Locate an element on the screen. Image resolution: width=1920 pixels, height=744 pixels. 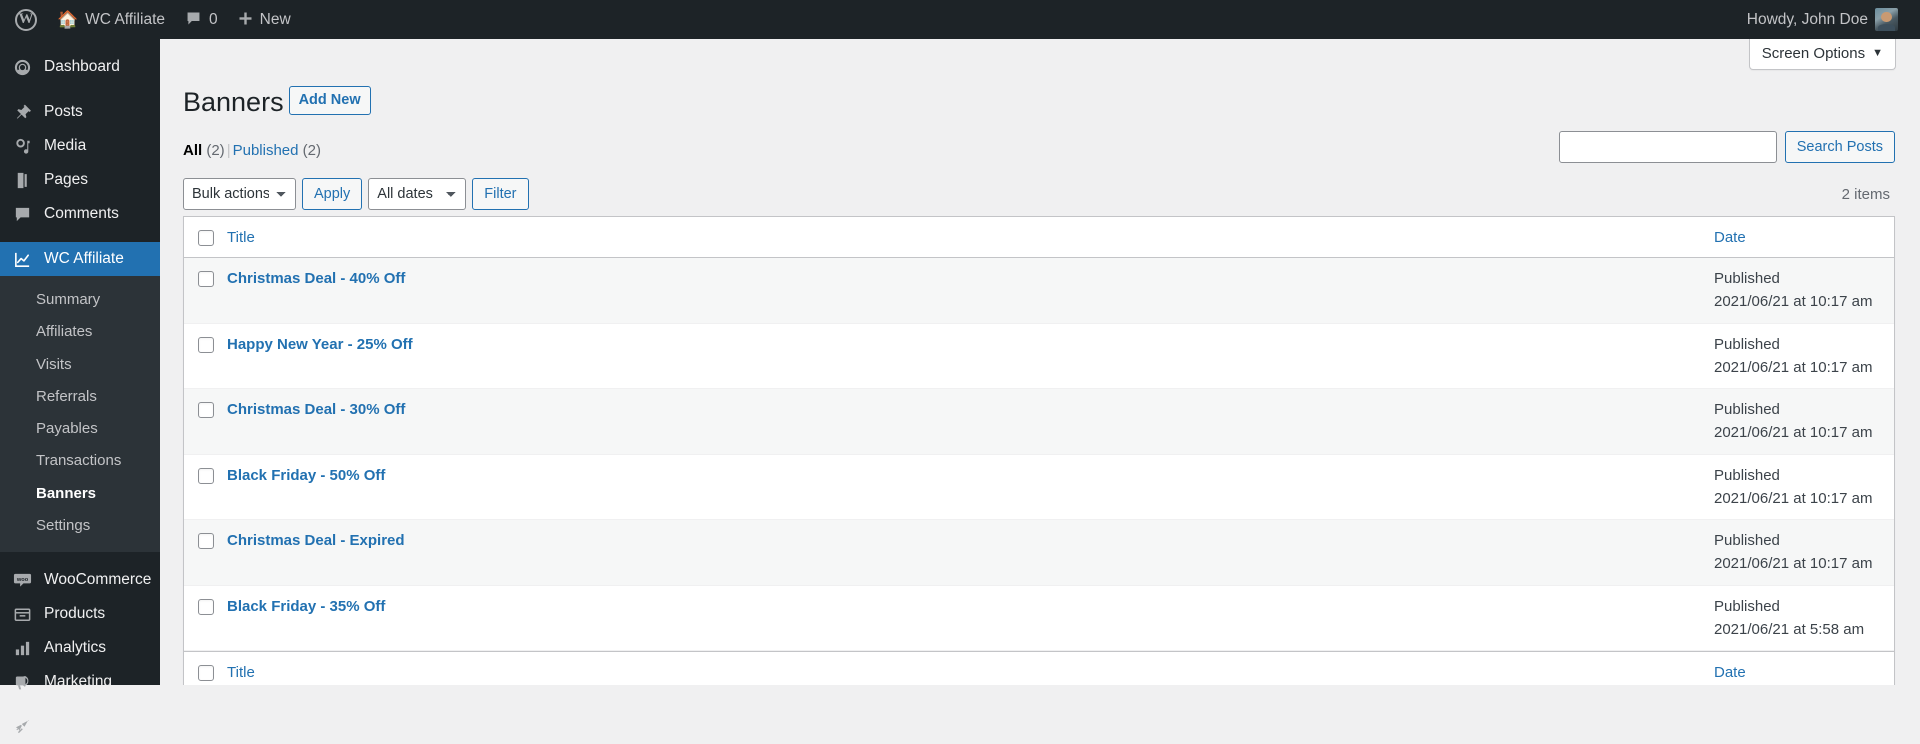
sidebar-item-label: Appearance is located at coordinates (86, 726).